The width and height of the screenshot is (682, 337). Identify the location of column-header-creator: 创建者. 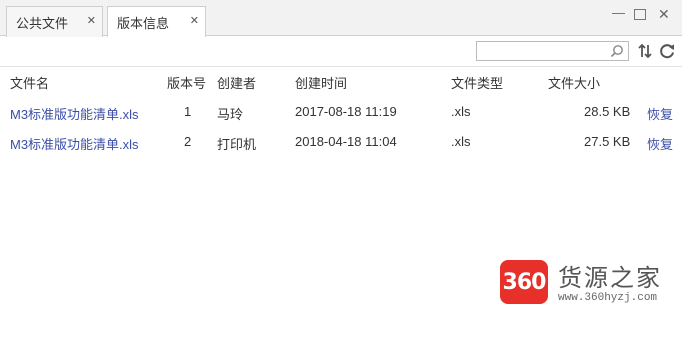
(236, 82).